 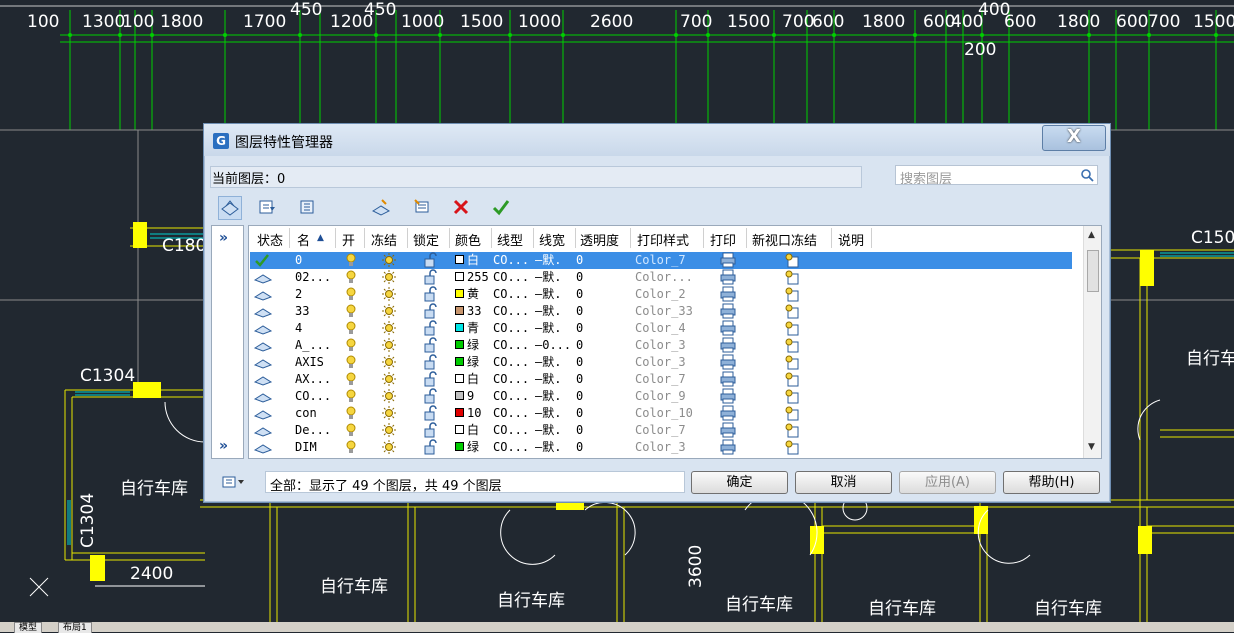 I want to click on plot-style: Color_4, so click(x=660, y=328).